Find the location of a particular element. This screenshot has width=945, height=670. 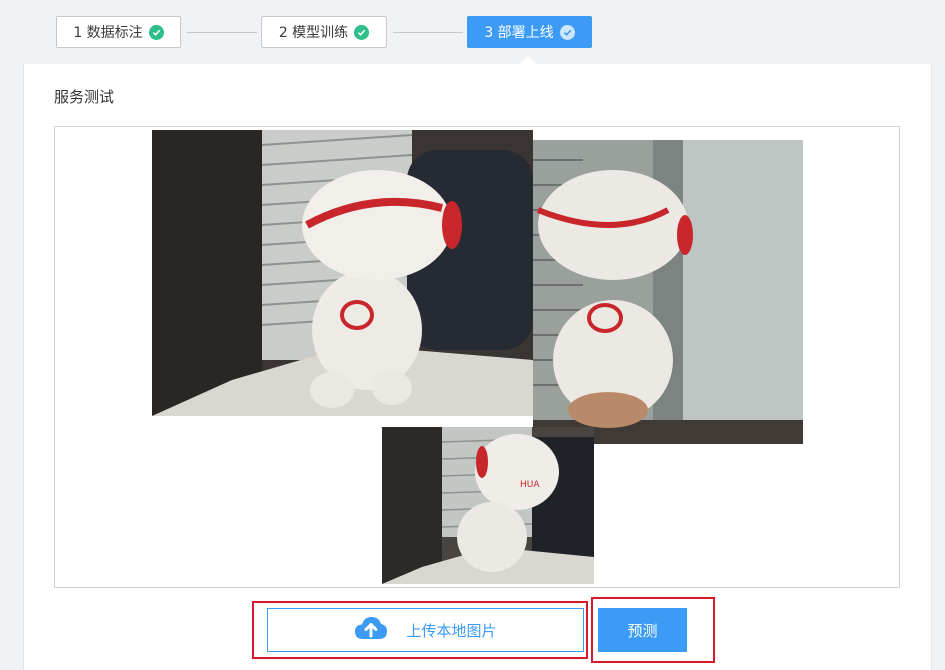

step-deploy: 3 部署上线 is located at coordinates (529, 32).